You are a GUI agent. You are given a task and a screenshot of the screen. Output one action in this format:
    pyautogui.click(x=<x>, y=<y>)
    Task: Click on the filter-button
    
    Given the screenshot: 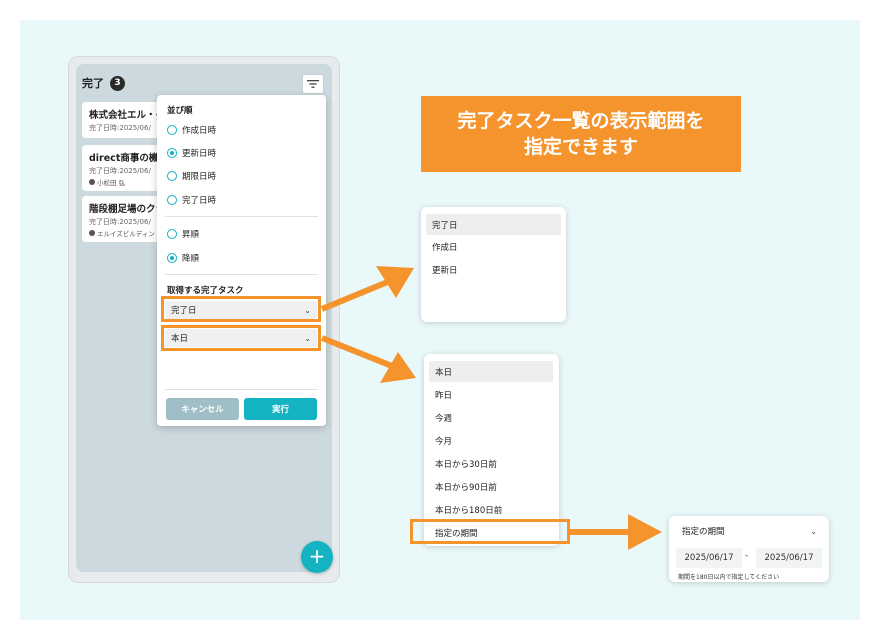 What is the action you would take?
    pyautogui.click(x=313, y=84)
    